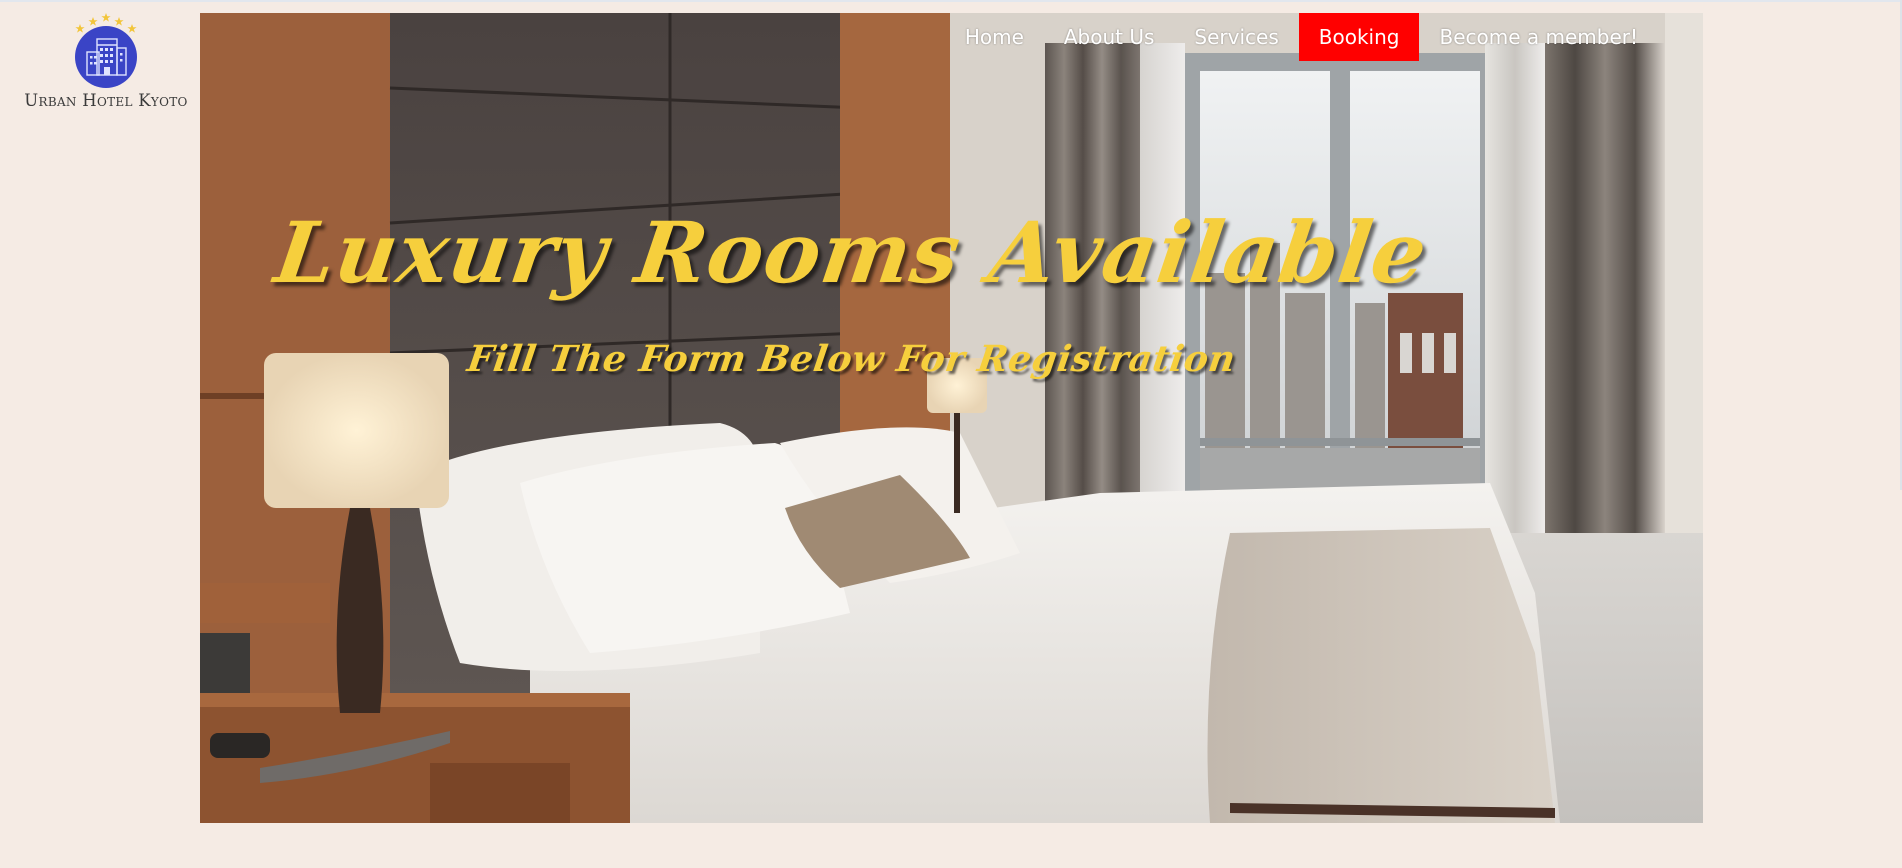  I want to click on brand-logo: Urban Hotel Kyoto, so click(106, 62).